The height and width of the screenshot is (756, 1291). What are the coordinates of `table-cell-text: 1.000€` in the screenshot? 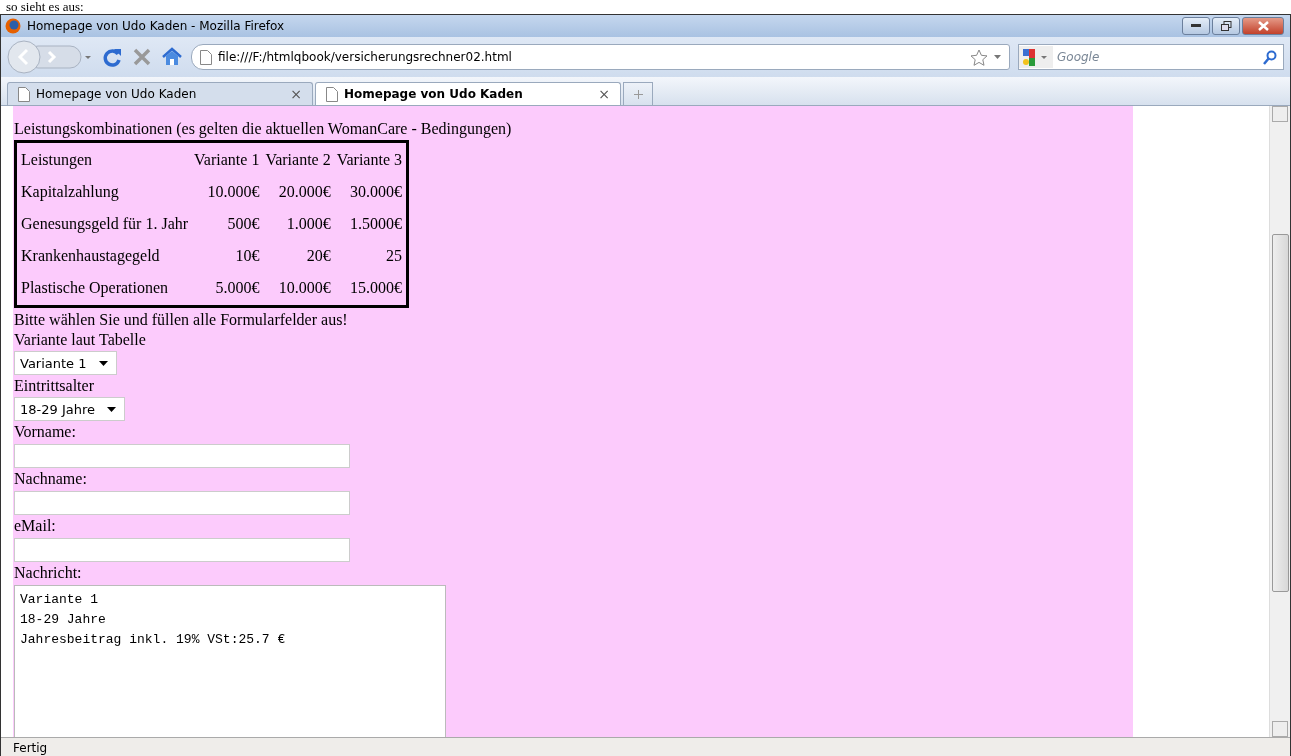 It's located at (308, 224).